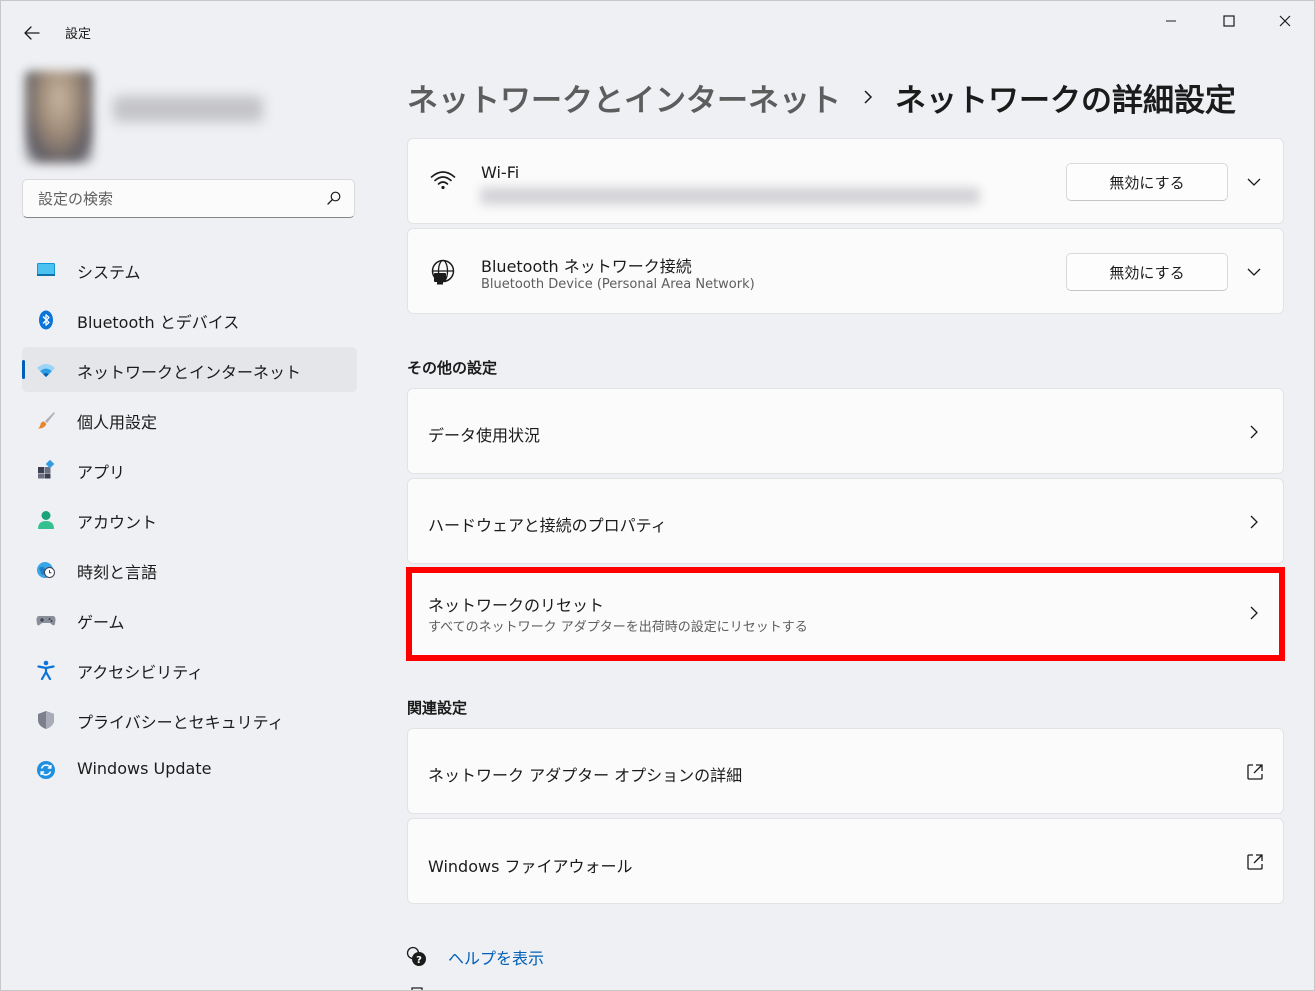 Image resolution: width=1315 pixels, height=991 pixels. I want to click on arrow-left-icon, so click(32, 33).